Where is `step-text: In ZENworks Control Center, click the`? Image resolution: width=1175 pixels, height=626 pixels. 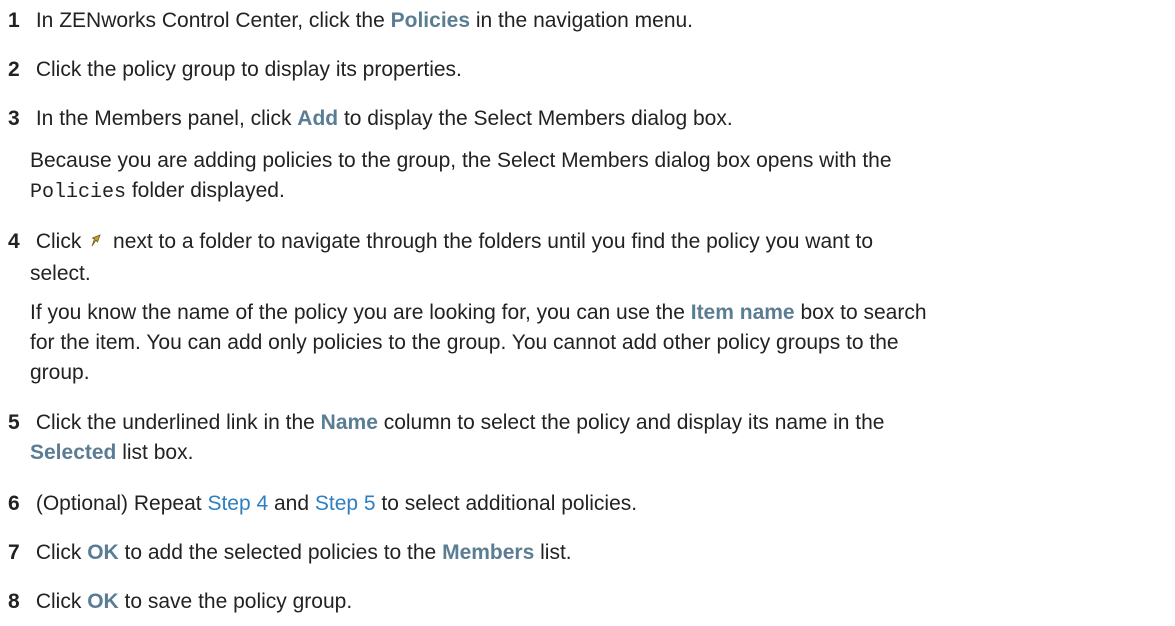
step-text: In ZENworks Control Center, click the is located at coordinates (213, 20).